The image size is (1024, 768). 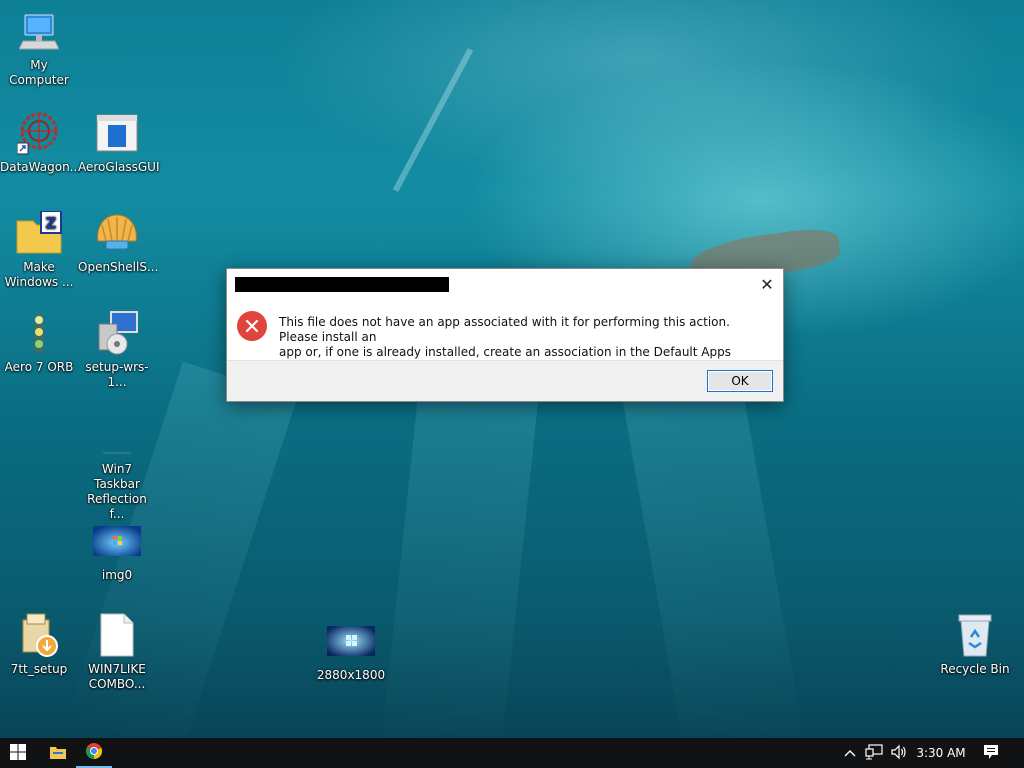 What do you see at coordinates (39, 133) in the screenshot?
I see `datawagon-icon` at bounding box center [39, 133].